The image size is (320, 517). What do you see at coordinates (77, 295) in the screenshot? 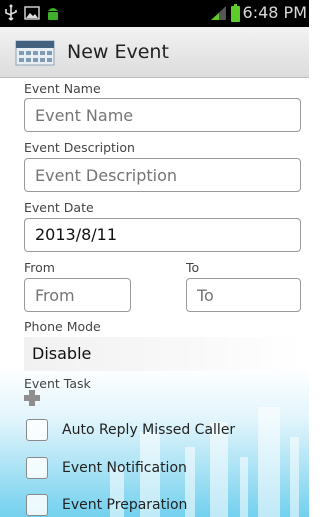
I see `from-input` at bounding box center [77, 295].